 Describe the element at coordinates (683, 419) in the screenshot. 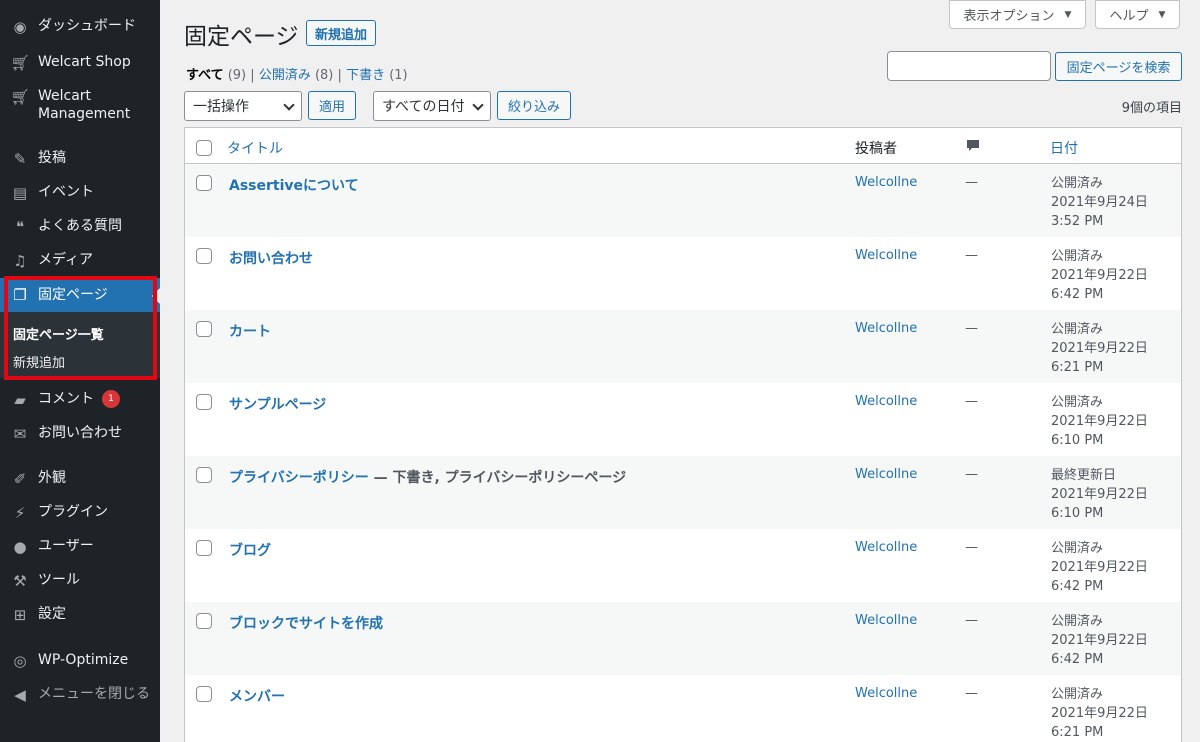

I see `table-row: サンプルページ Welcollne — 公開済み 2021年9月22日 6:10 PM` at that location.